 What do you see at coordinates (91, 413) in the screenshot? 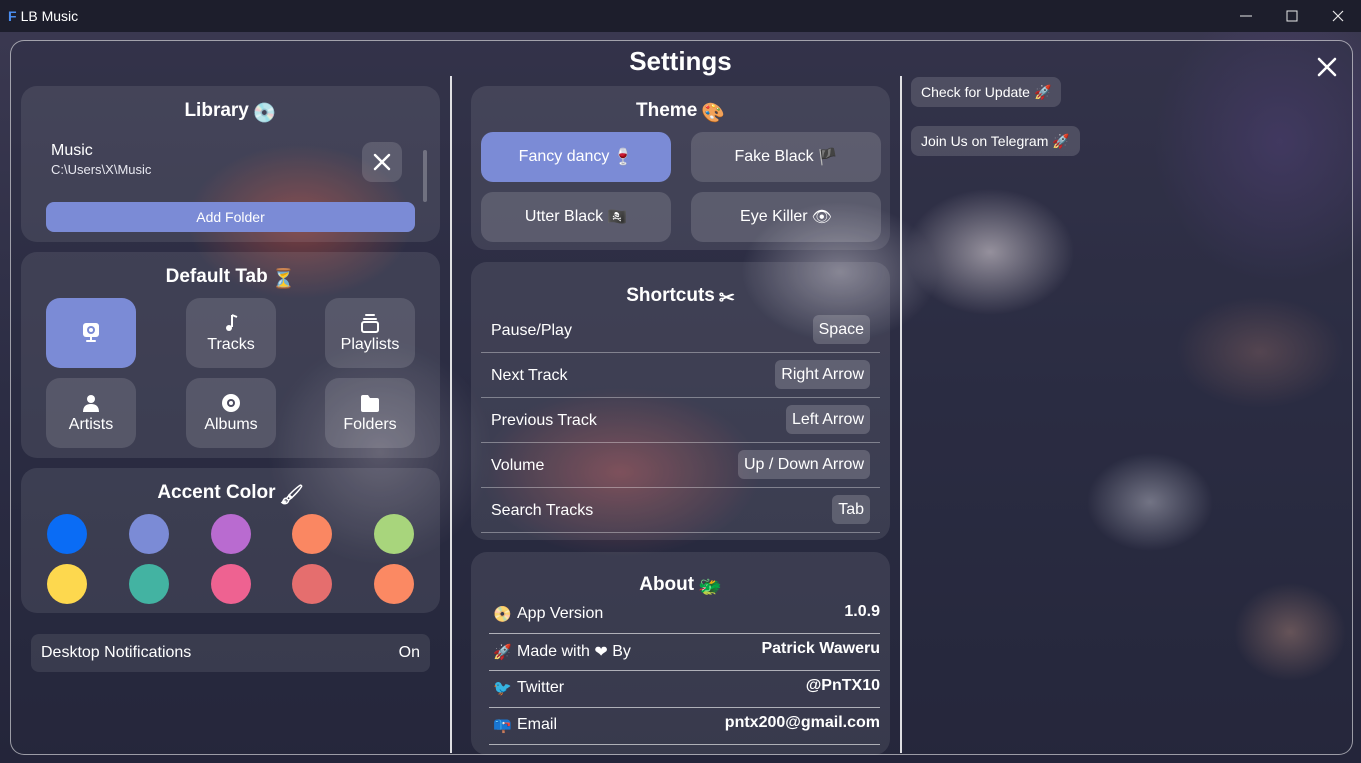
I see `tab-option-artists: Artists` at bounding box center [91, 413].